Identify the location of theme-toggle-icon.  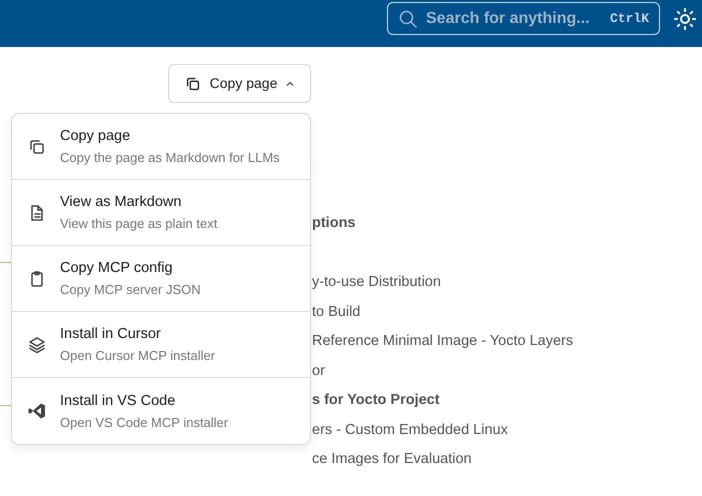
(685, 19).